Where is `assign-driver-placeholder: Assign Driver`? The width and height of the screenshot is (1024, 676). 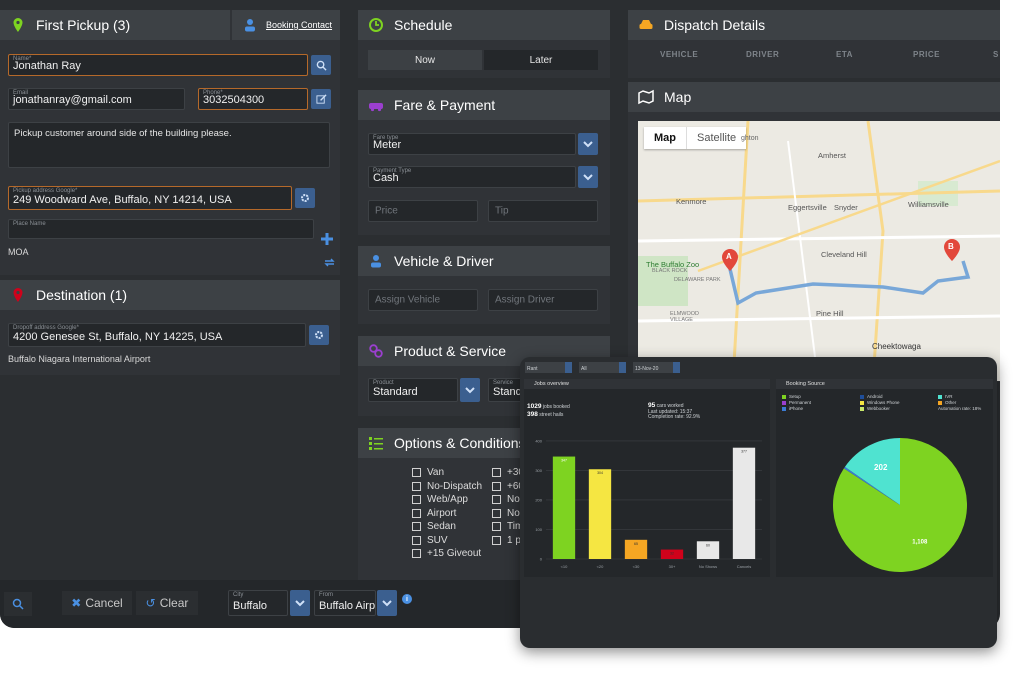 assign-driver-placeholder: Assign Driver is located at coordinates (525, 300).